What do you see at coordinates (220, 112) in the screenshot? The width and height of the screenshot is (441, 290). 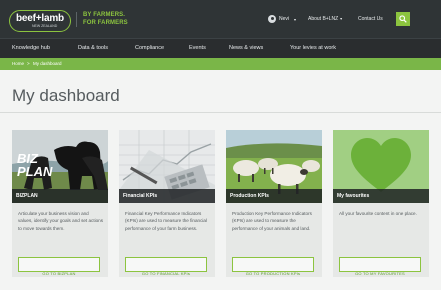 I see `divider` at bounding box center [220, 112].